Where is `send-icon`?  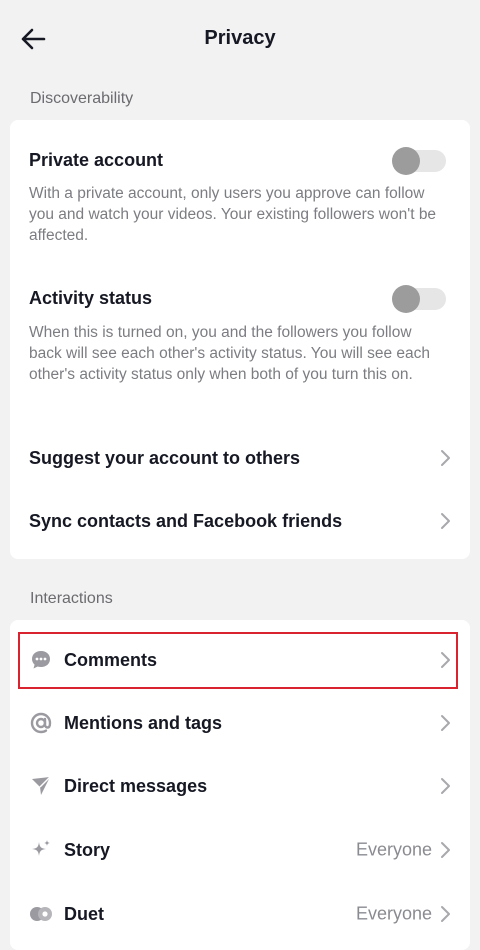
send-icon is located at coordinates (41, 786).